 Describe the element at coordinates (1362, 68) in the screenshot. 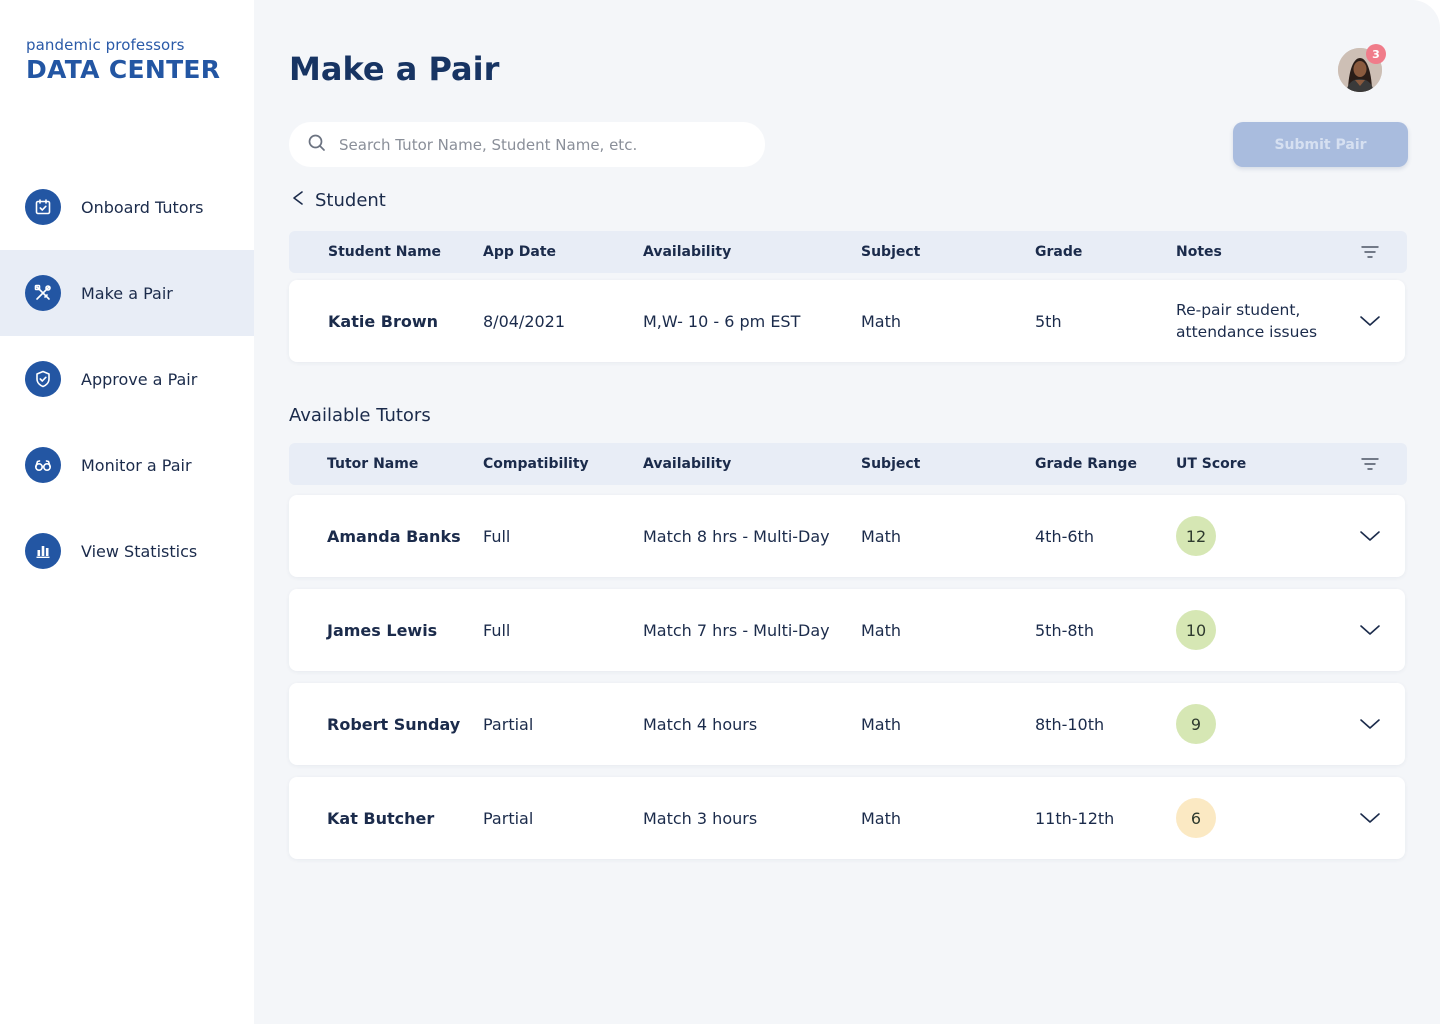

I see `user-avatar-button: 3` at that location.